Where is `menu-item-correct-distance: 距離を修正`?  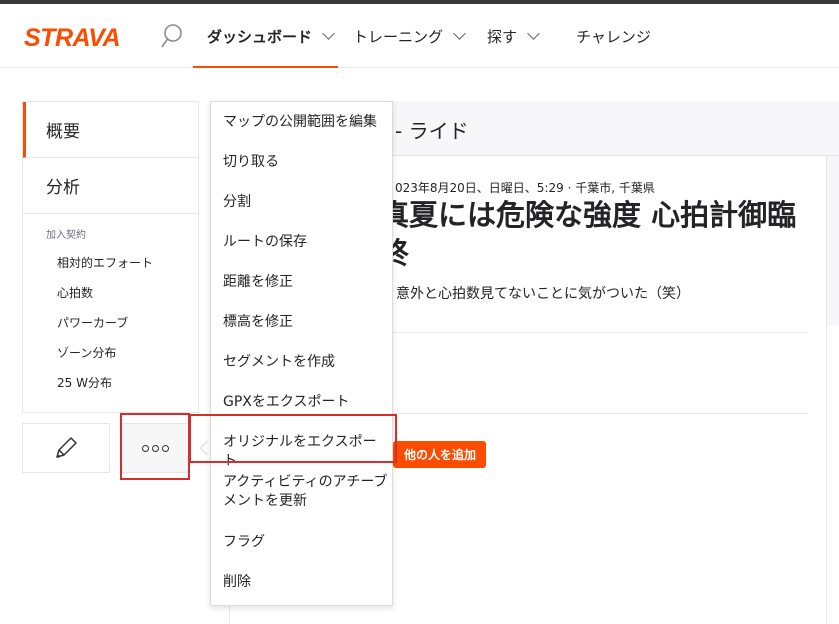 menu-item-correct-distance: 距離を修正 is located at coordinates (305, 282).